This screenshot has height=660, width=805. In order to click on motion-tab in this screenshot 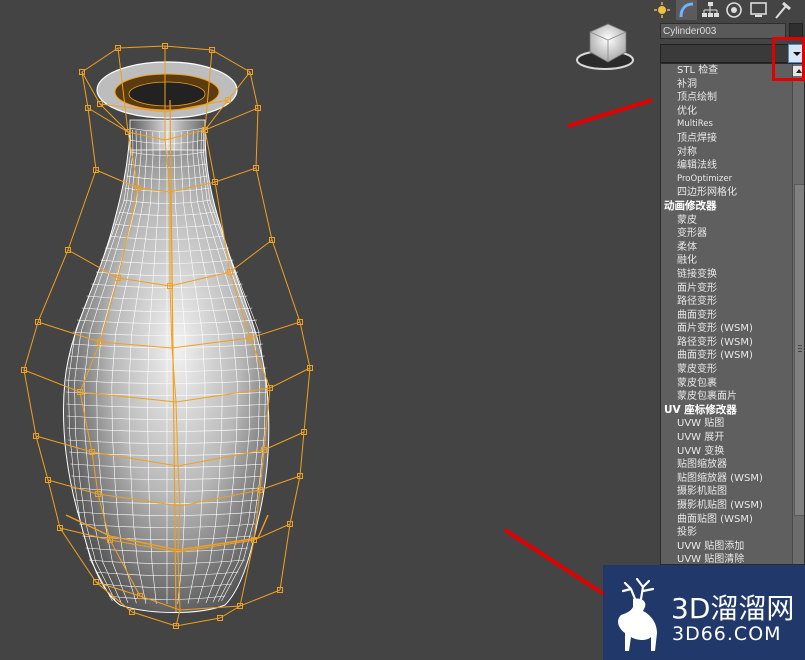, I will do `click(734, 10)`.